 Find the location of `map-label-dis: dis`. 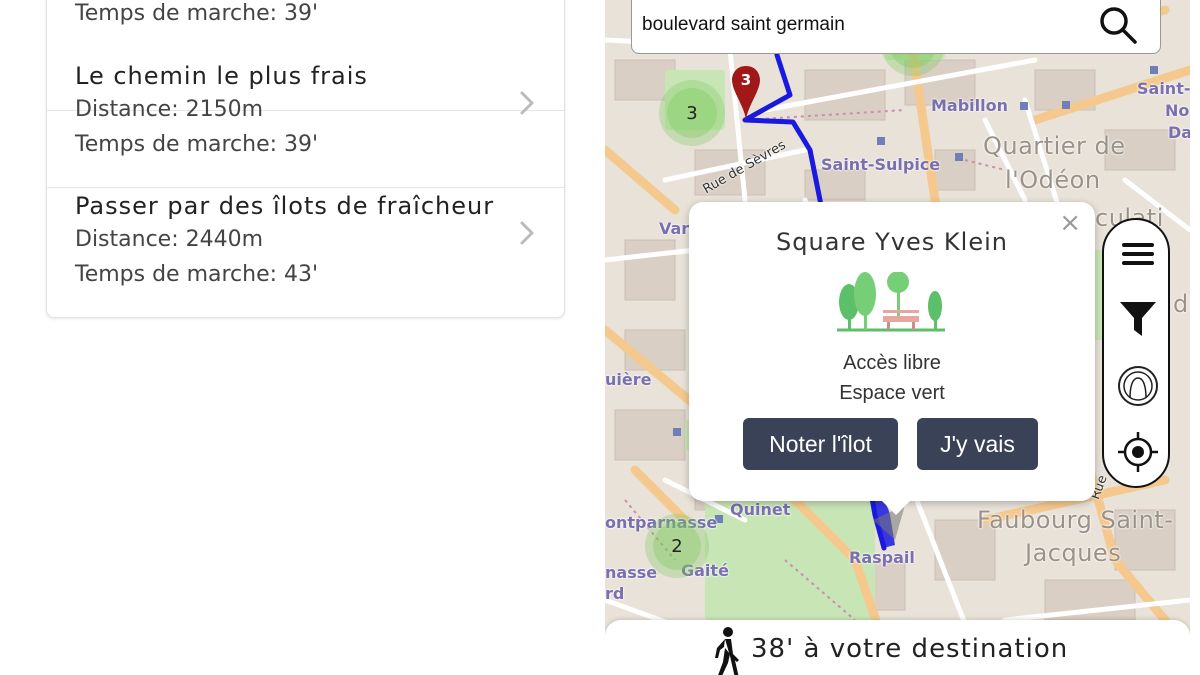

map-label-dis: dis is located at coordinates (1181, 304).